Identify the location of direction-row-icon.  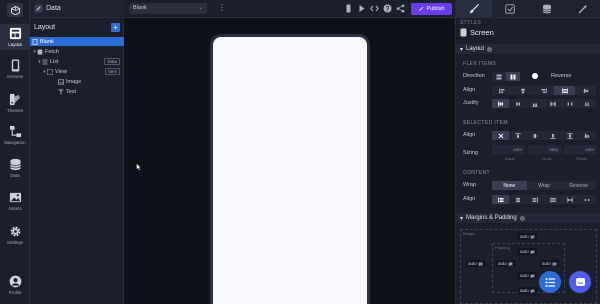
(513, 76).